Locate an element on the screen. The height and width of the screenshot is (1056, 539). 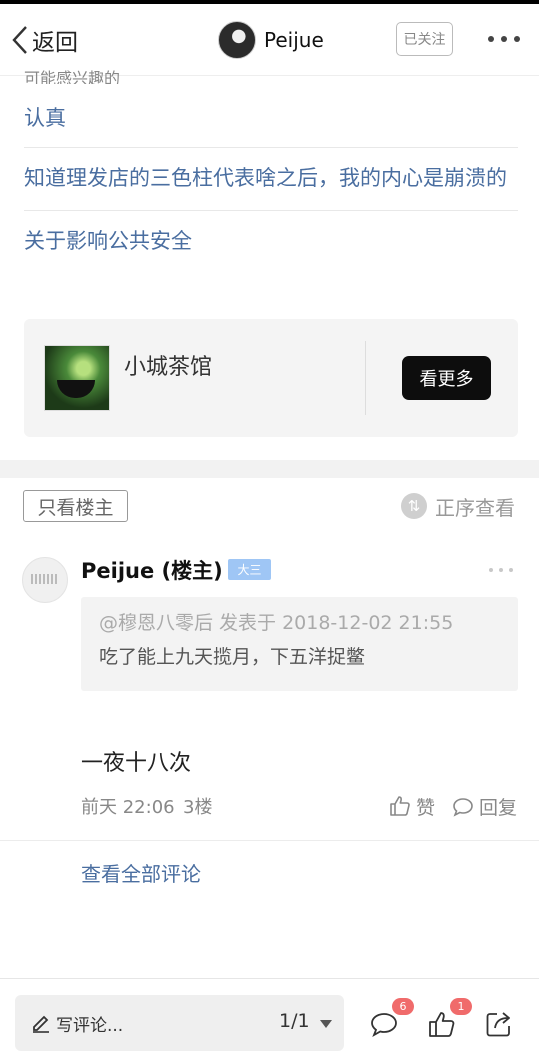
reply-label: 回复 is located at coordinates (498, 807).